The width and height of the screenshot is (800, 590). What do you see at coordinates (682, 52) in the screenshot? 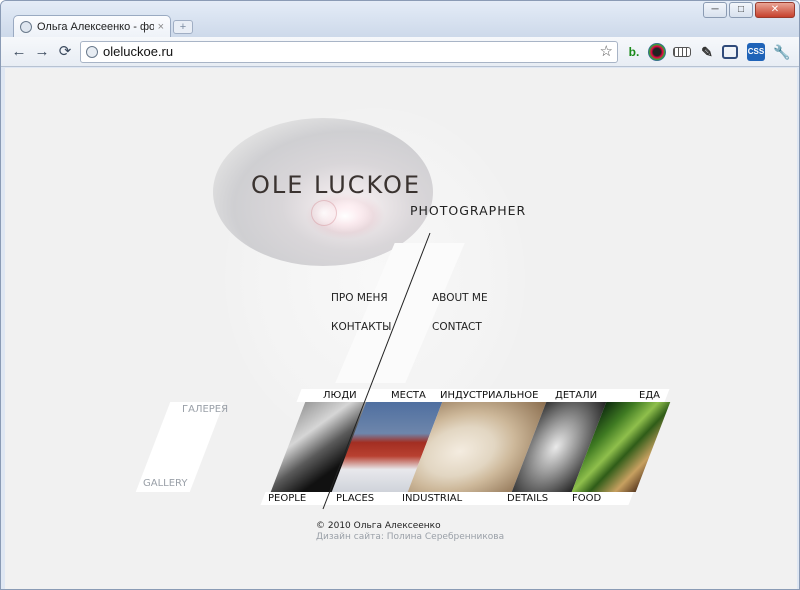
I see `ruler-ext-icon` at bounding box center [682, 52].